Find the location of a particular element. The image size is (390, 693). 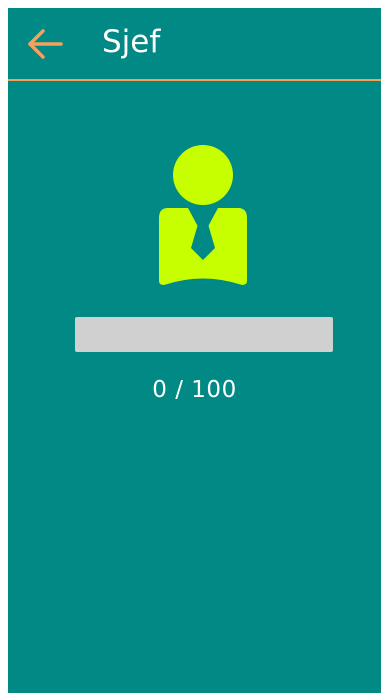

progress-bar is located at coordinates (204, 334).